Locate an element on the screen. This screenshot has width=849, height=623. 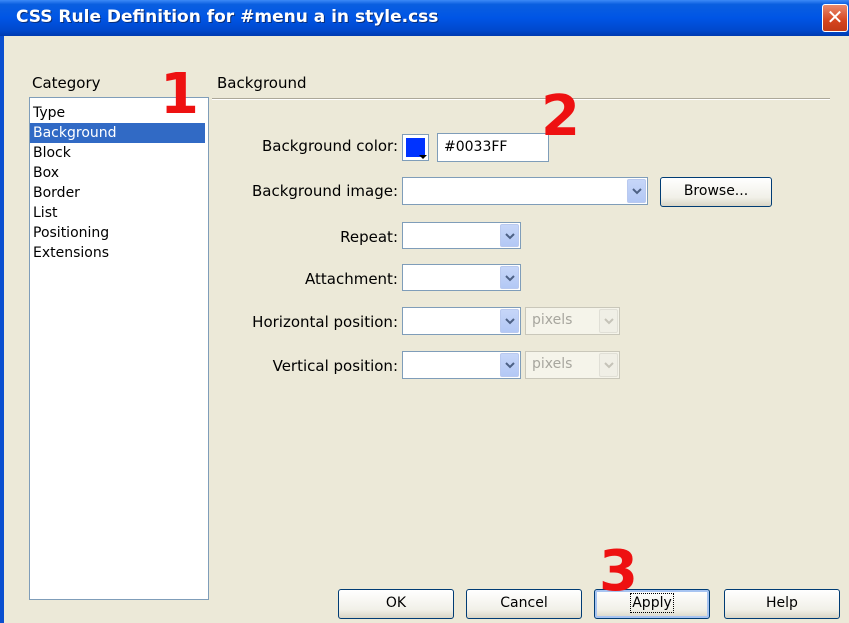
horizontal-position-label: Horizontal position: is located at coordinates (325, 322).